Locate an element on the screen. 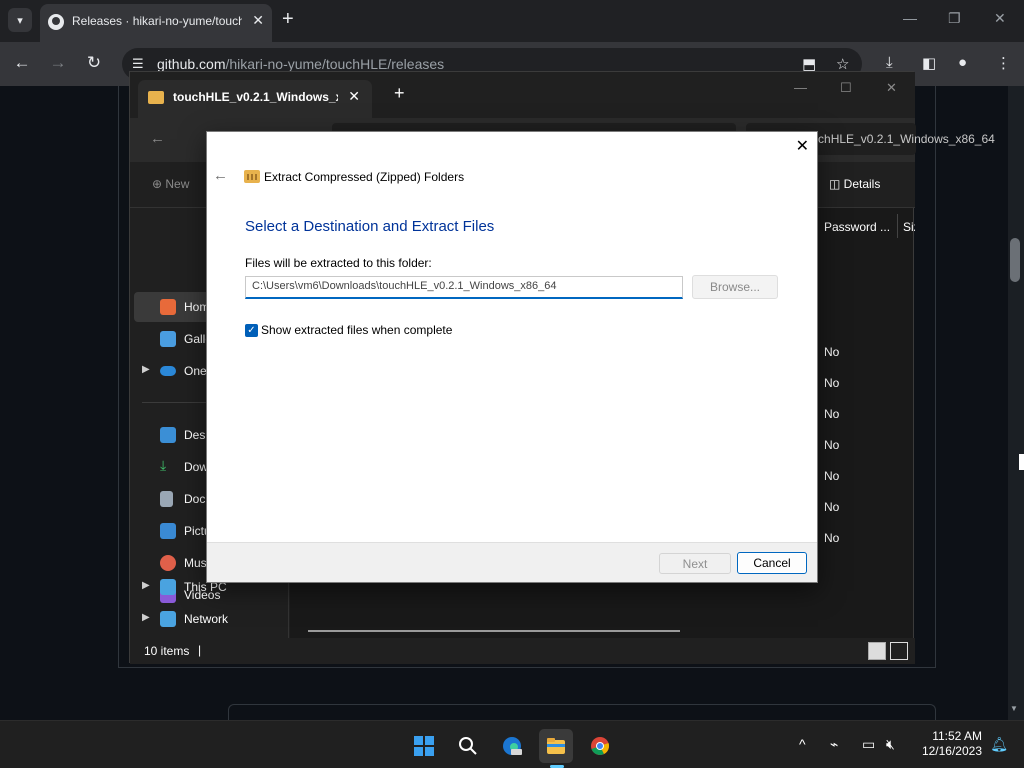 The image size is (1024, 768). nav-item-network: ▶ Network is located at coordinates (205, 619).